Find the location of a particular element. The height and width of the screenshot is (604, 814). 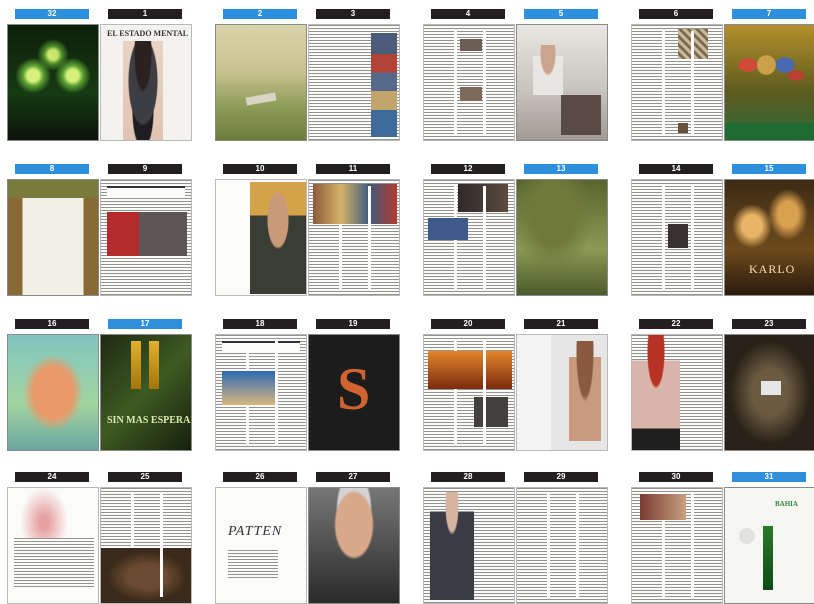

page-number-label: 28 is located at coordinates (468, 477).